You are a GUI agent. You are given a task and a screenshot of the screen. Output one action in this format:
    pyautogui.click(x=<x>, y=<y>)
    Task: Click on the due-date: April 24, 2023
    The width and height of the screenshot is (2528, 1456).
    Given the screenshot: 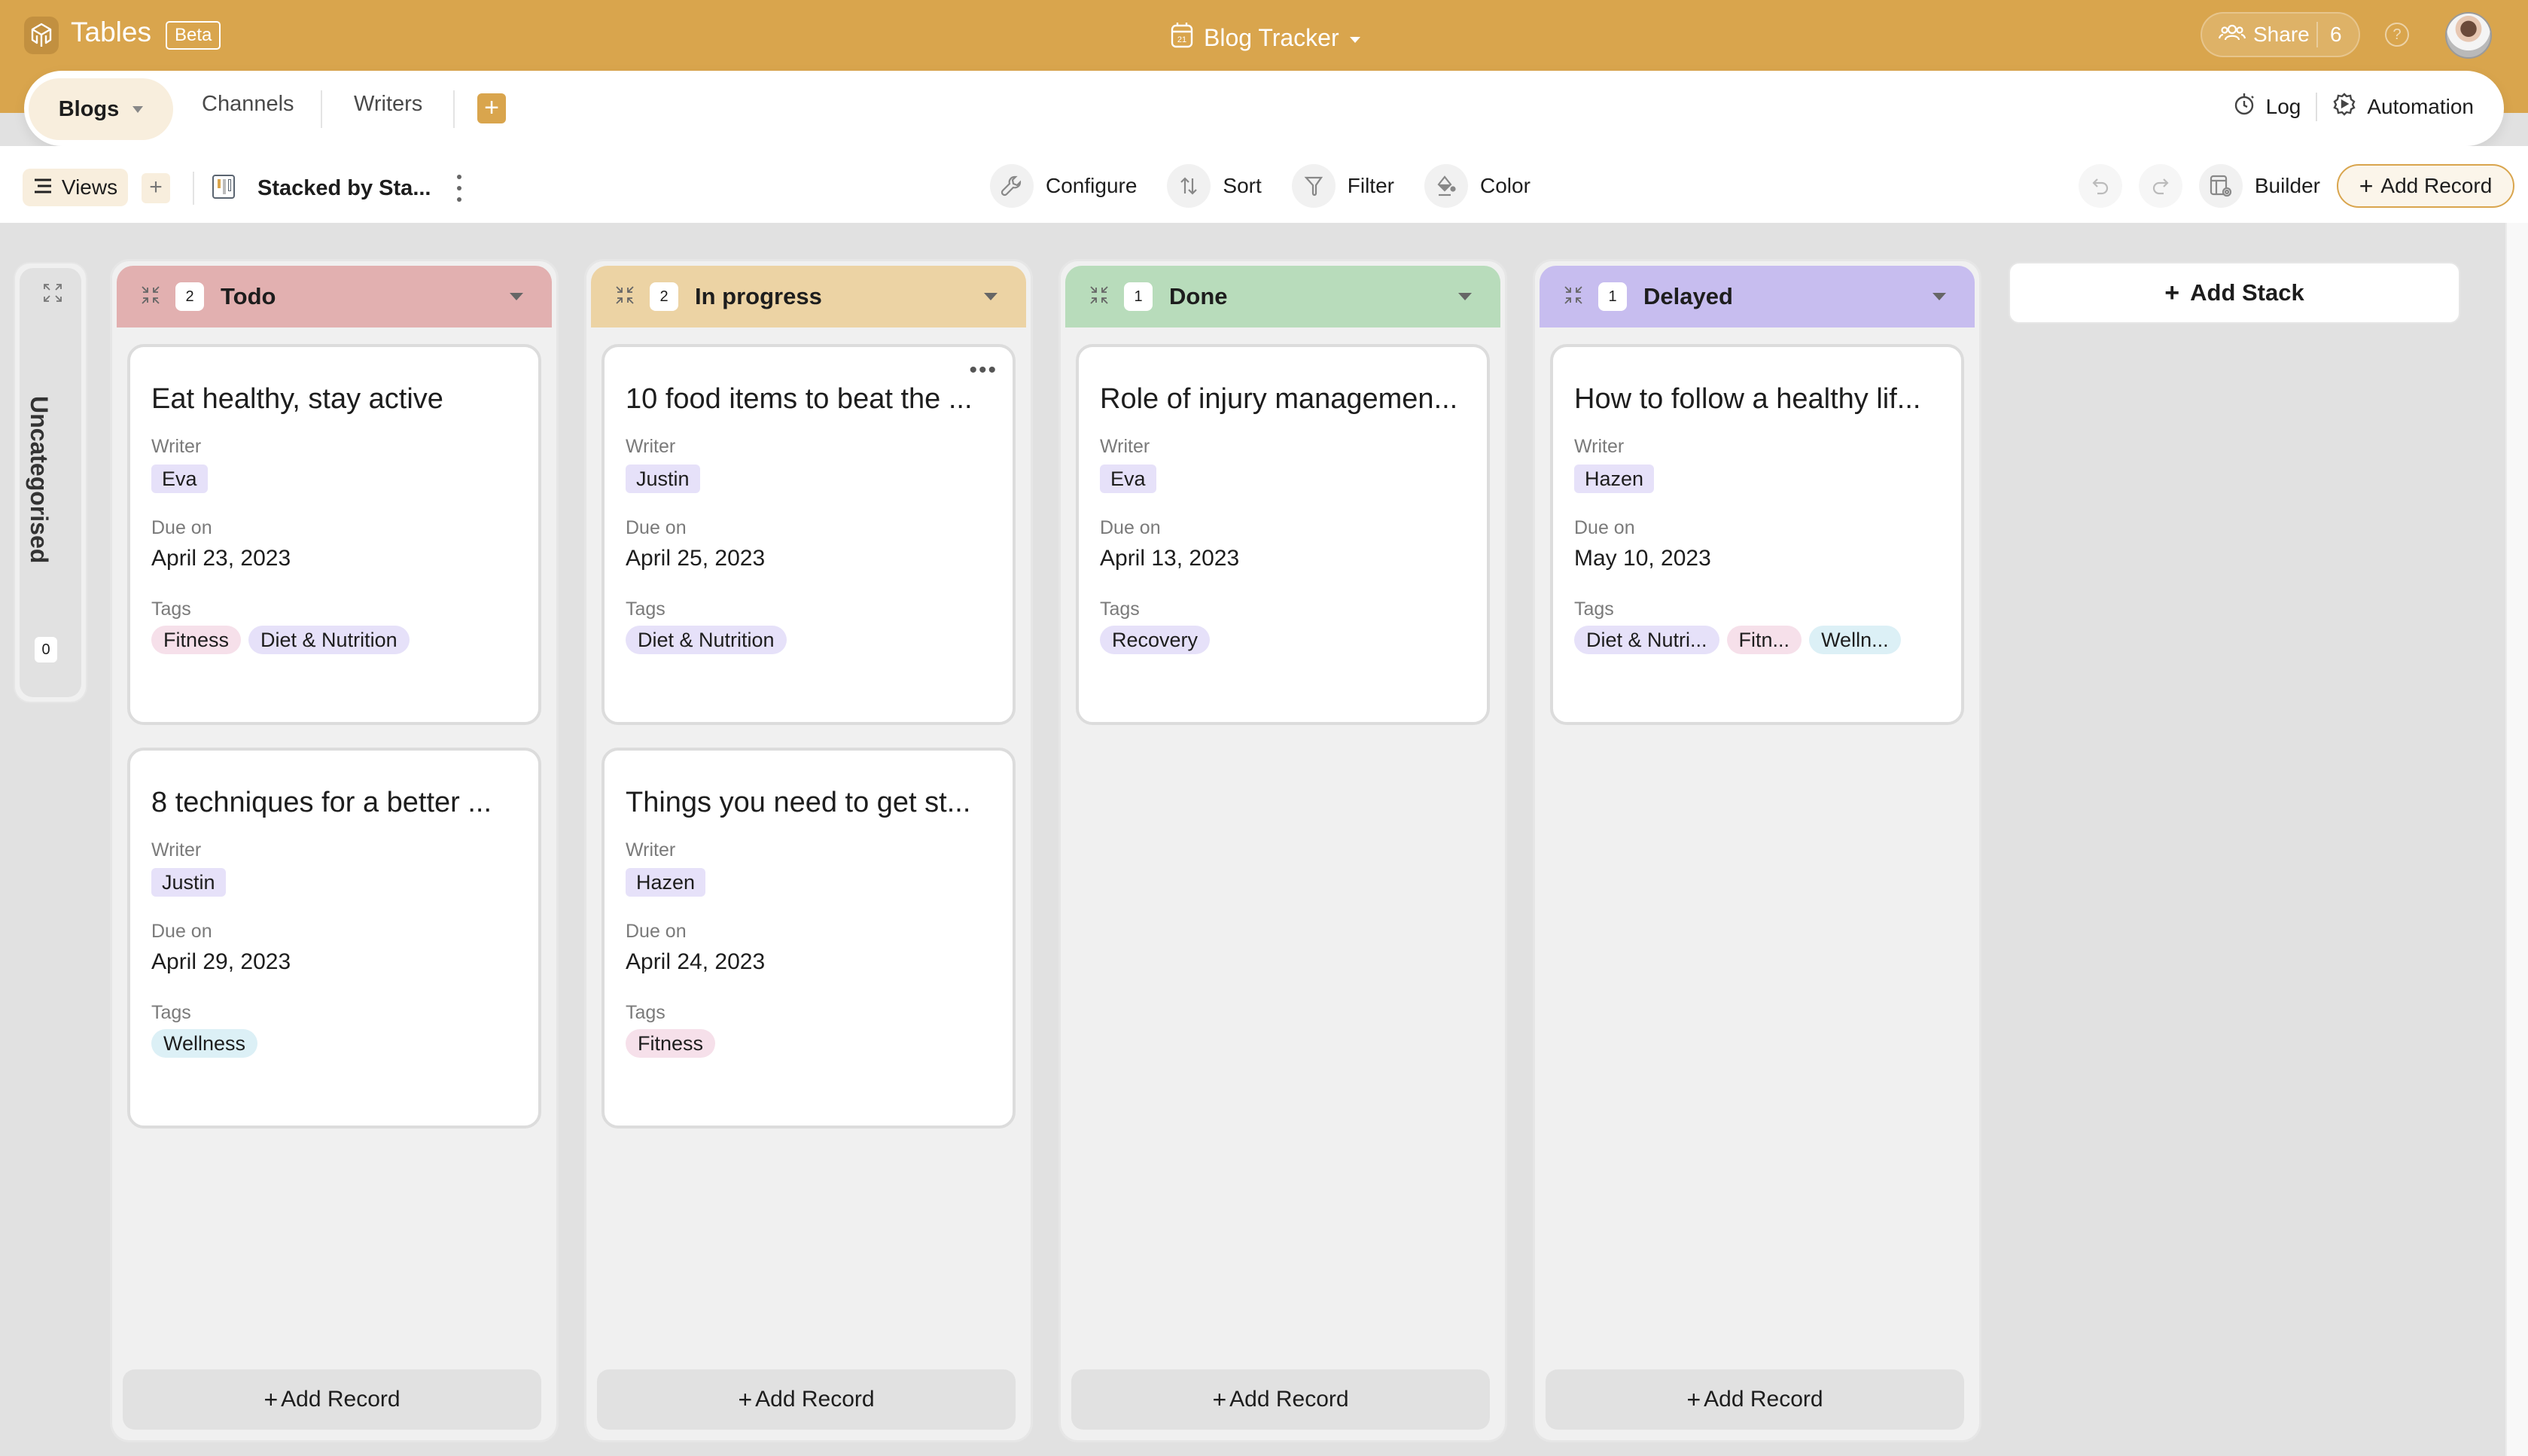 What is the action you would take?
    pyautogui.click(x=696, y=961)
    